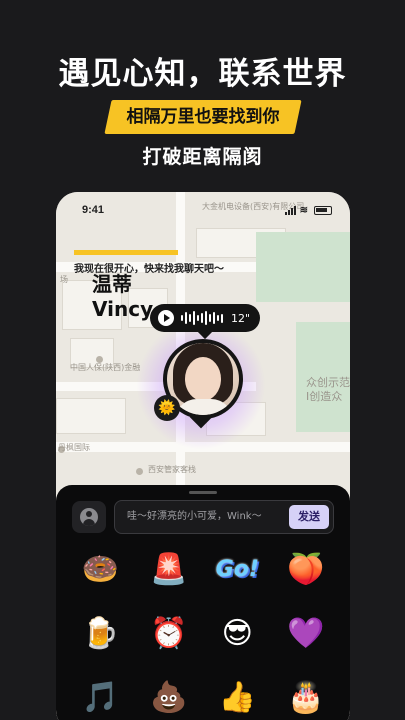 This screenshot has width=405, height=720. I want to click on voice-duration: 12", so click(241, 318).